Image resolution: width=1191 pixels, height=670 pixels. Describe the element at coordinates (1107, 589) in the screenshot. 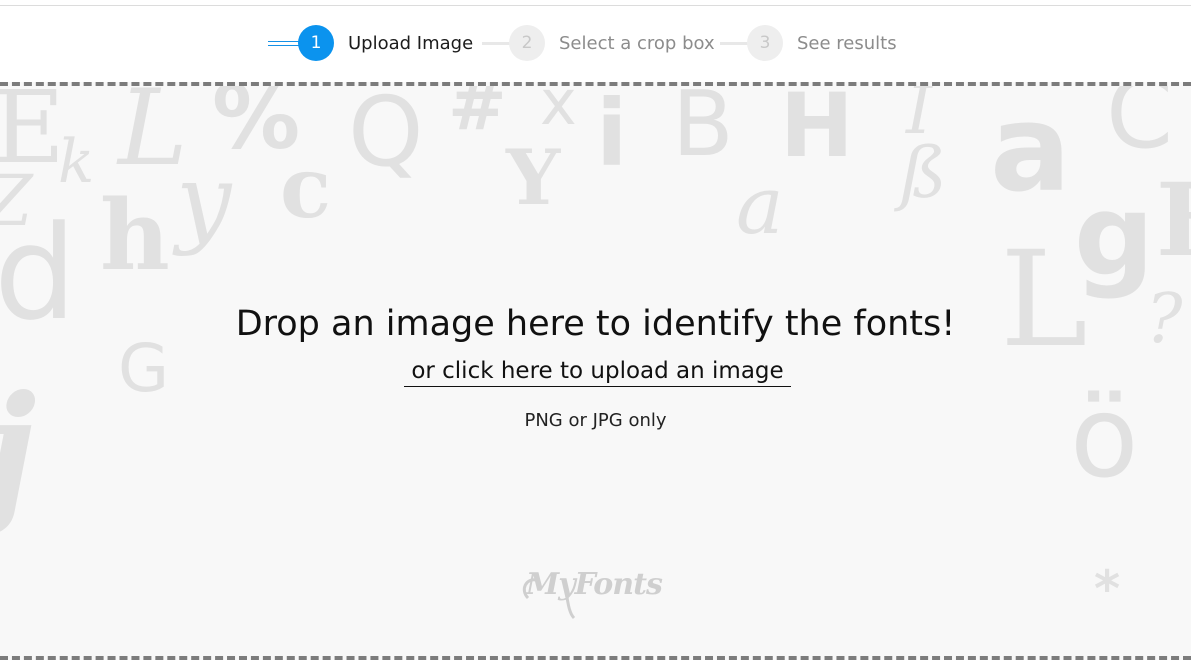

I see `bg-glyph: *` at that location.